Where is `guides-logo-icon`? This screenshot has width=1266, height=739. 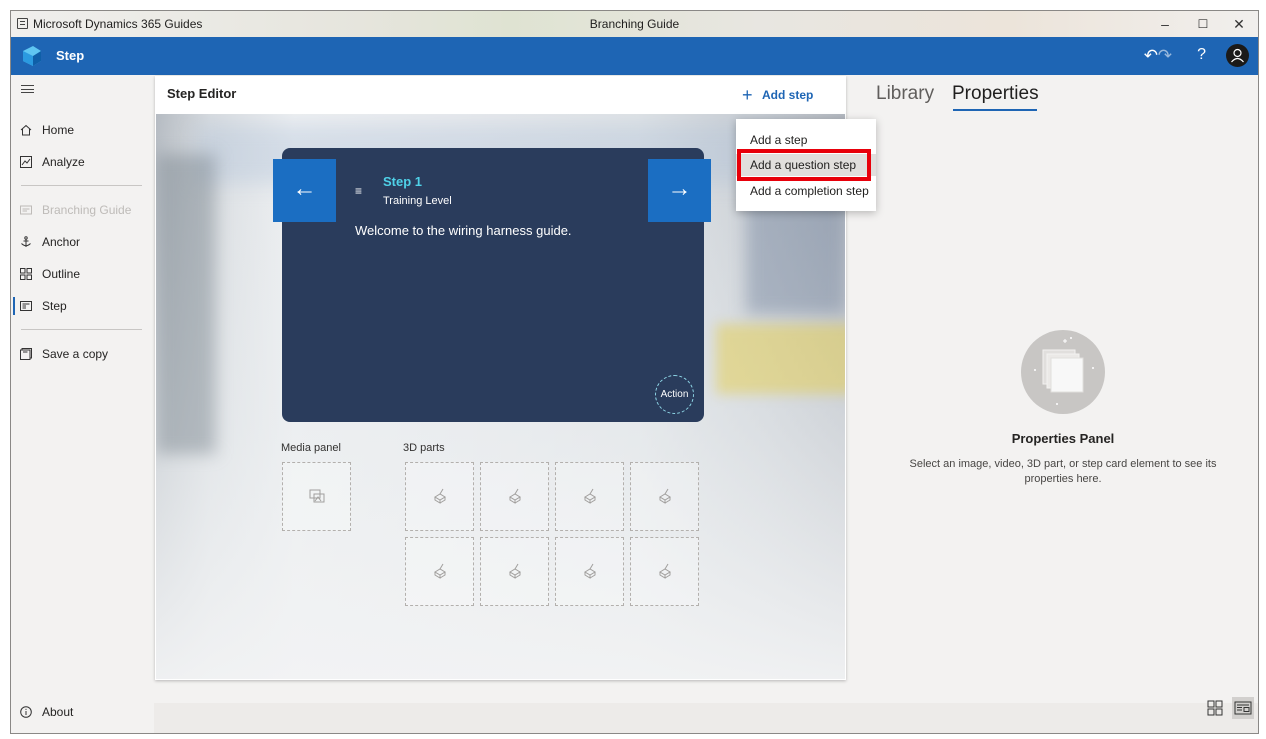 guides-logo-icon is located at coordinates (32, 56).